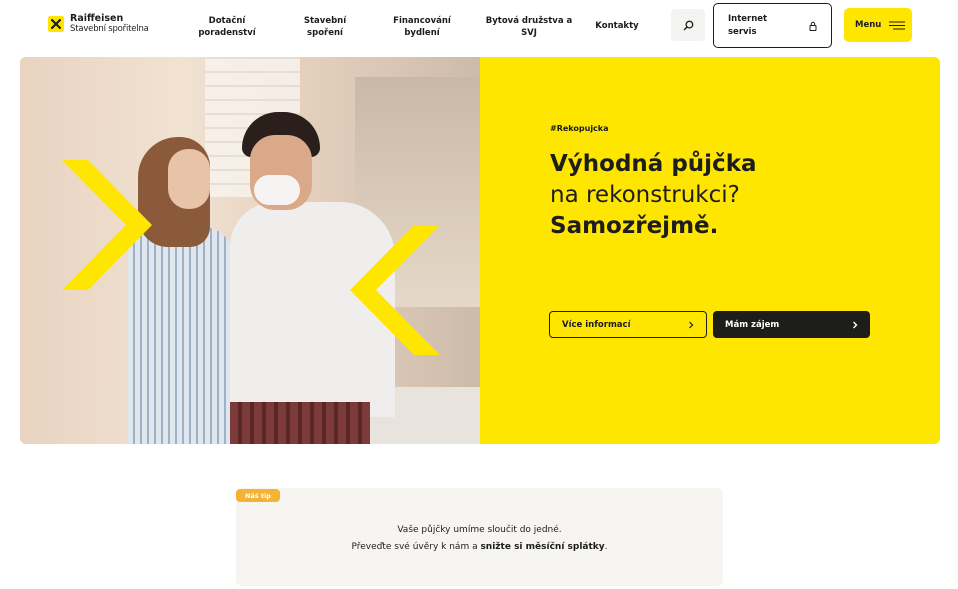 The height and width of the screenshot is (589, 958). I want to click on tip-badge: Náš tip, so click(258, 495).